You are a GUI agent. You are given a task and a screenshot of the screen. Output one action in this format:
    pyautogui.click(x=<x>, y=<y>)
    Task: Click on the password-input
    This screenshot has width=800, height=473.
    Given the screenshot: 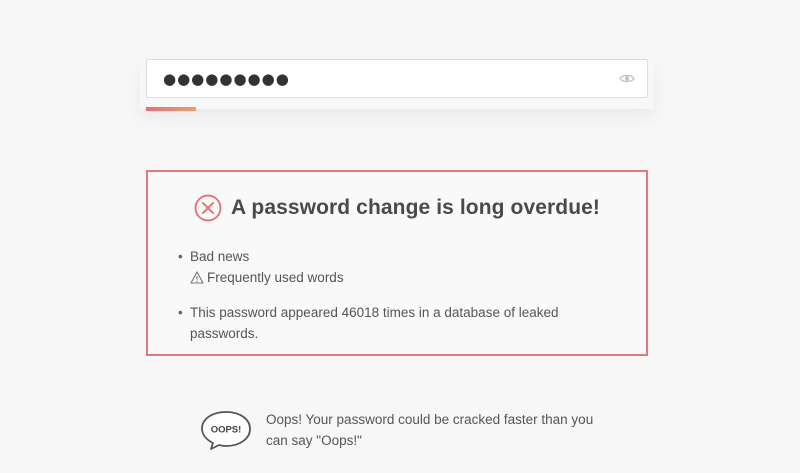 What is the action you would take?
    pyautogui.click(x=377, y=78)
    